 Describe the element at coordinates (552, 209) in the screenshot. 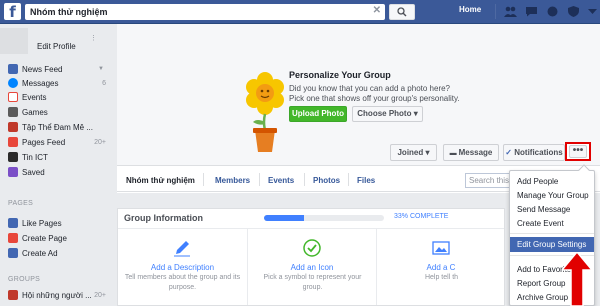

I see `menu-item-send-message: Send Message` at that location.